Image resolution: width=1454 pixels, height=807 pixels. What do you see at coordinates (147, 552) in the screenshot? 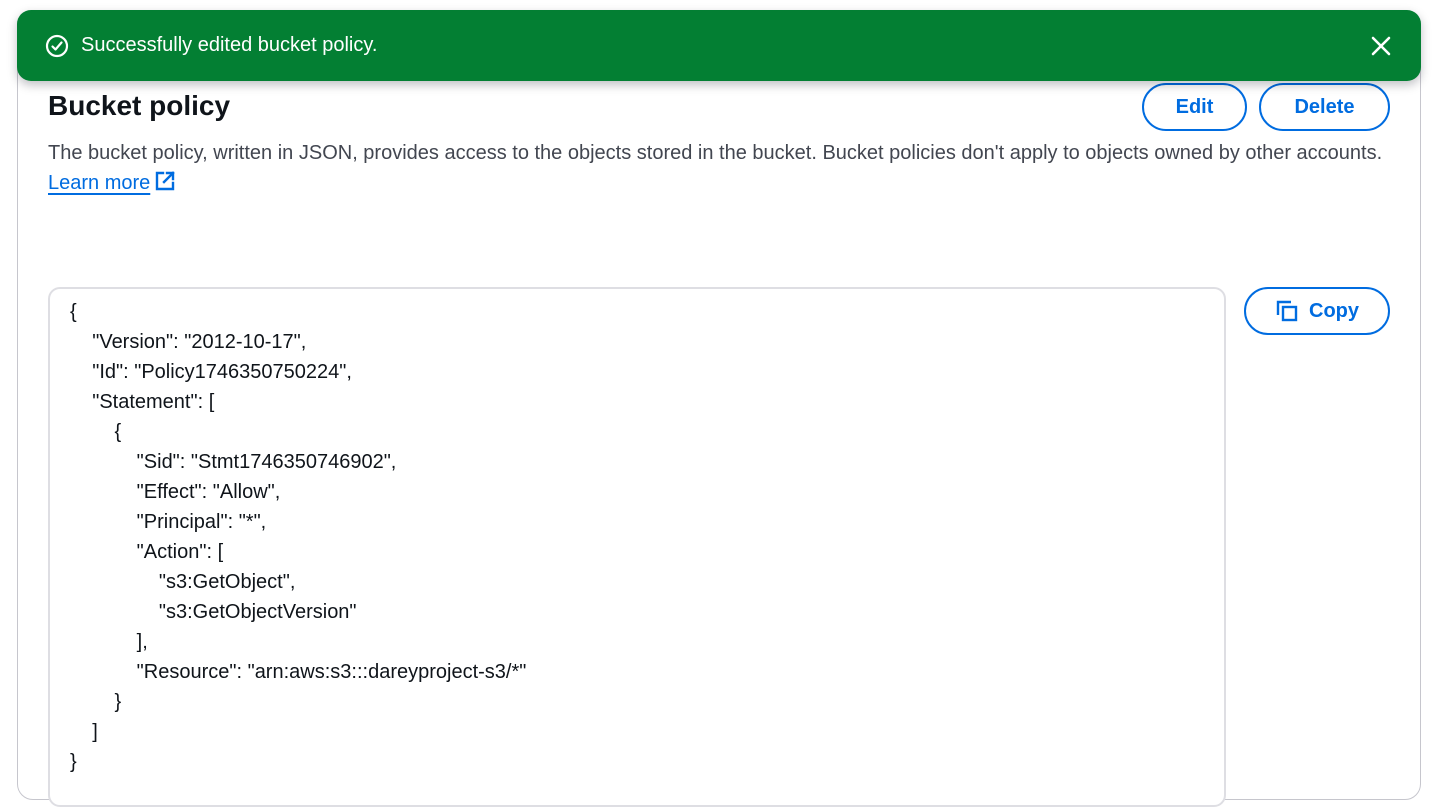
I see `code-line: "Action": [` at bounding box center [147, 552].